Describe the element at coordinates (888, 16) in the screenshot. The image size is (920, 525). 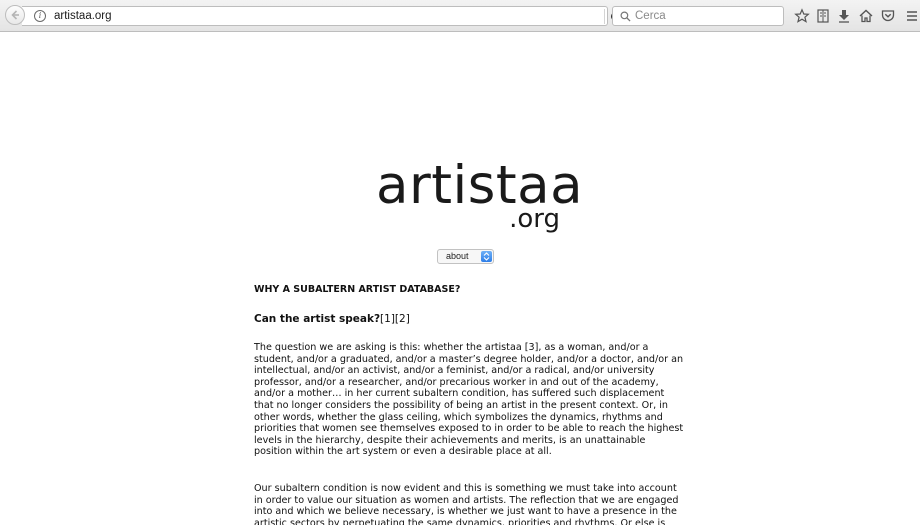
I see `pocket-icon` at that location.